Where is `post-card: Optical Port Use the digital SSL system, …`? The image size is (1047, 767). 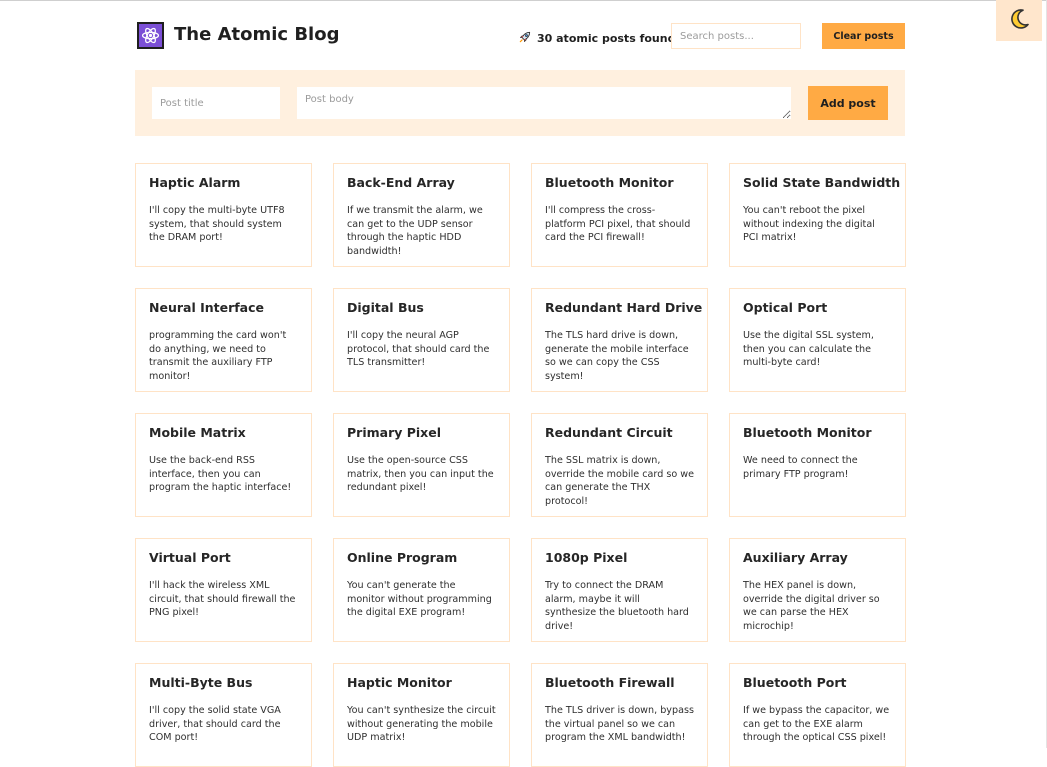 post-card: Optical Port Use the digital SSL system, … is located at coordinates (817, 340).